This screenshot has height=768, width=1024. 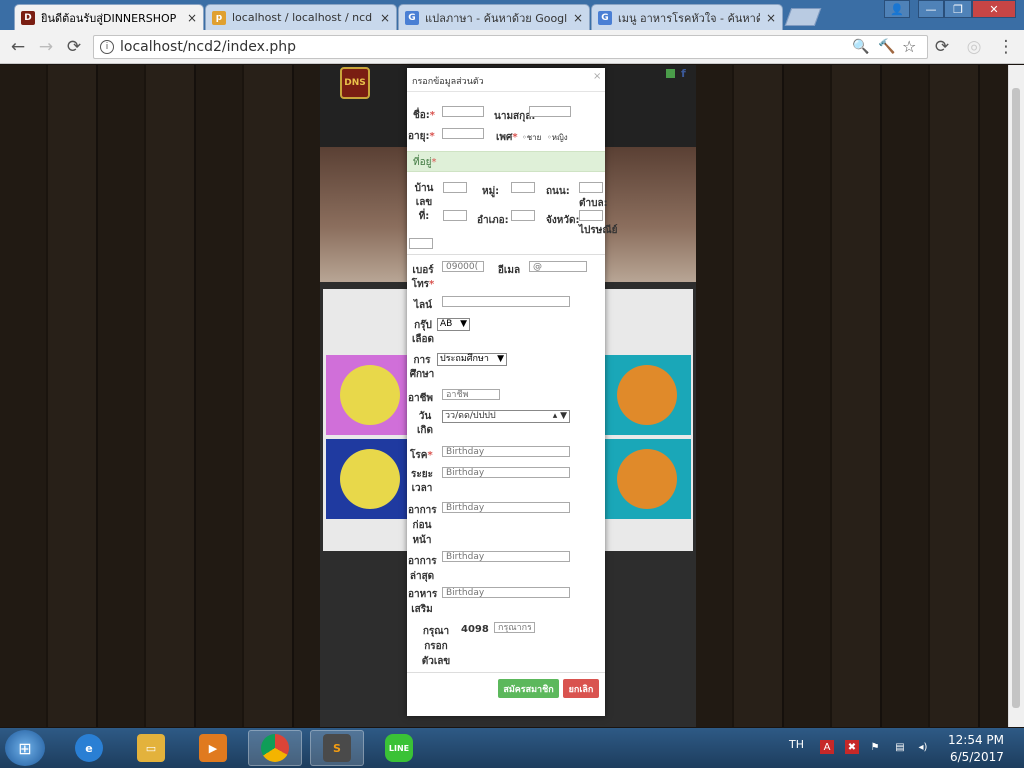 I want to click on email-input, so click(x=558, y=266).